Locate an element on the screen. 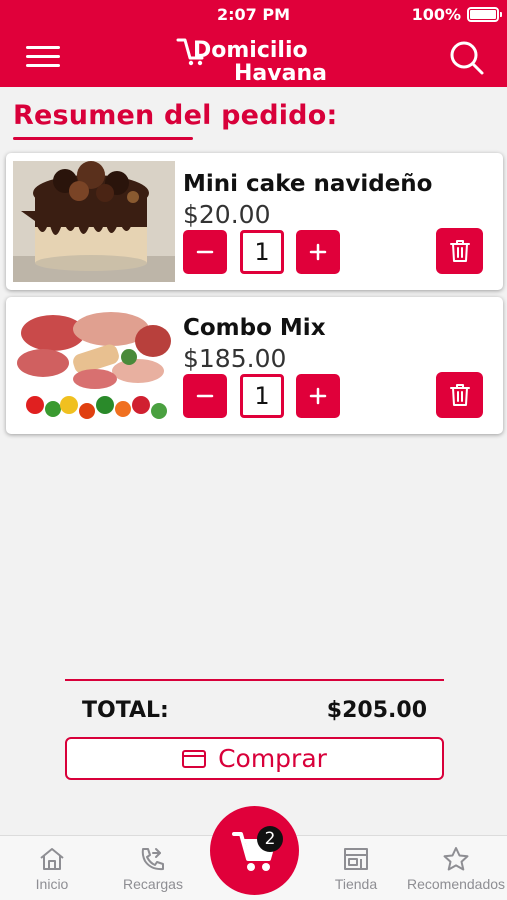  logo-text-line1: Domicilio is located at coordinates (250, 50).